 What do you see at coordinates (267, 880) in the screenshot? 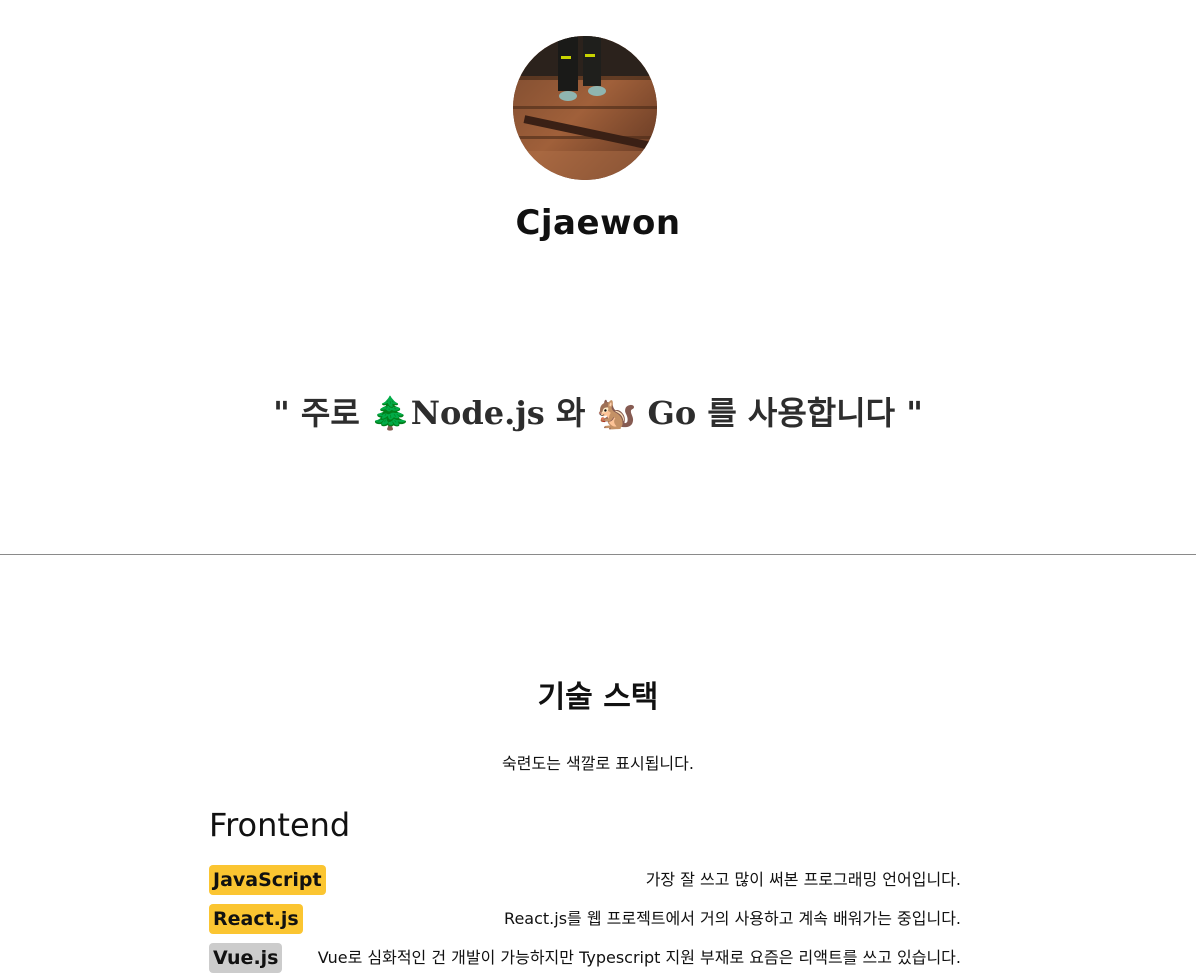
I see `skill-badge: JavaScript` at bounding box center [267, 880].